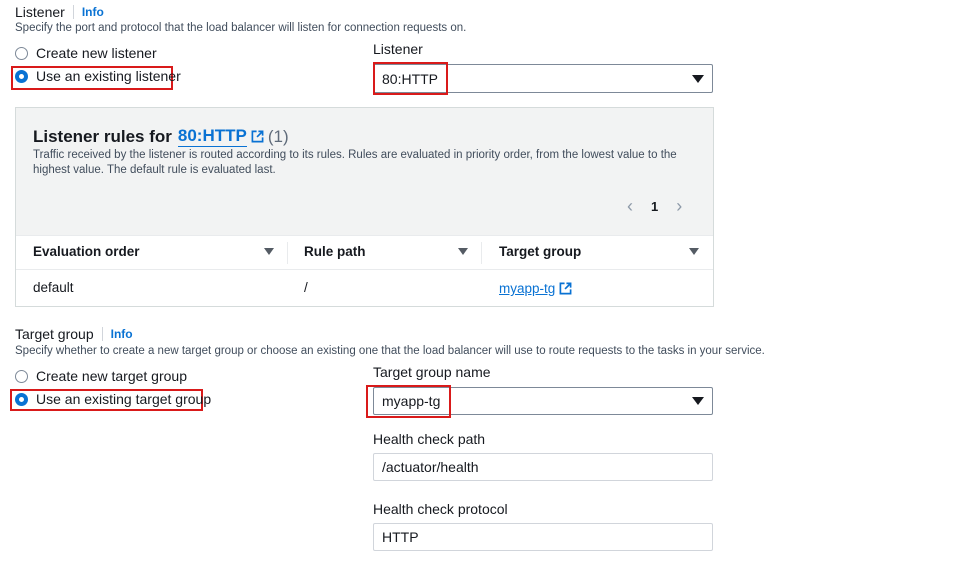  I want to click on rules-count: (1), so click(278, 136).